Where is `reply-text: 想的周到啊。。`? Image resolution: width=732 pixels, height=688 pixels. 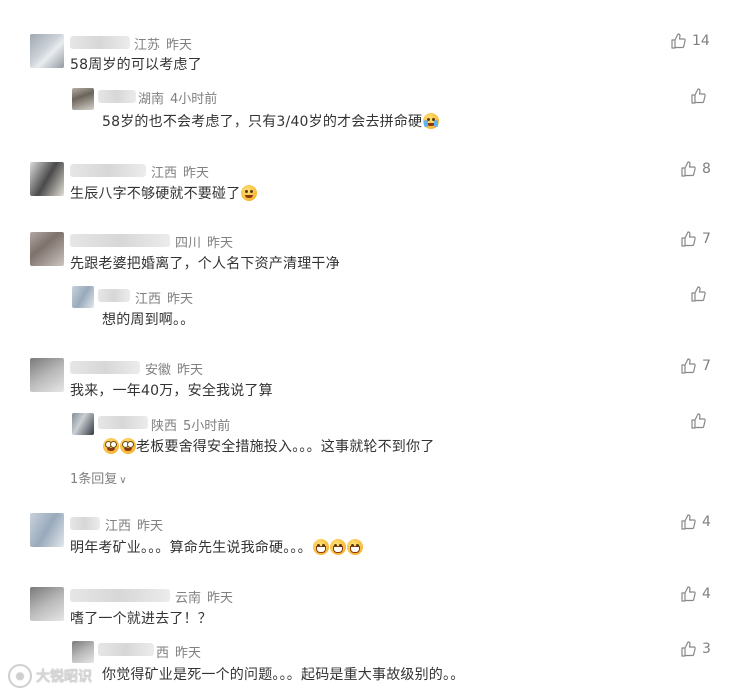 reply-text: 想的周到啊。。 is located at coordinates (148, 320).